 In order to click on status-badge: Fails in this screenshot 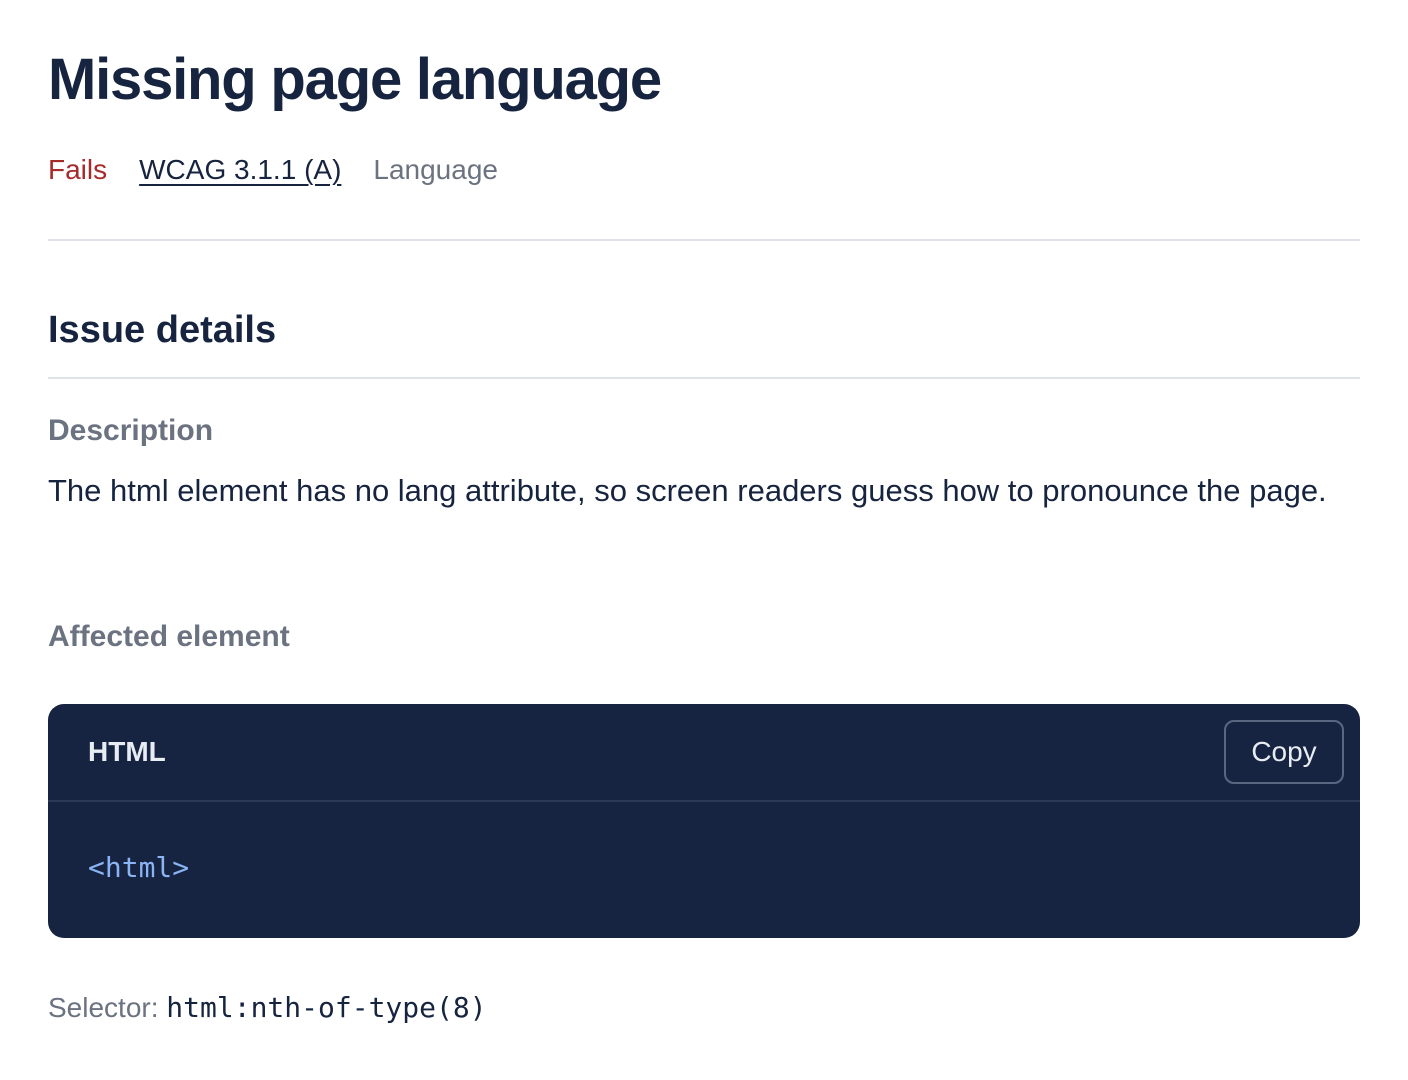, I will do `click(78, 169)`.